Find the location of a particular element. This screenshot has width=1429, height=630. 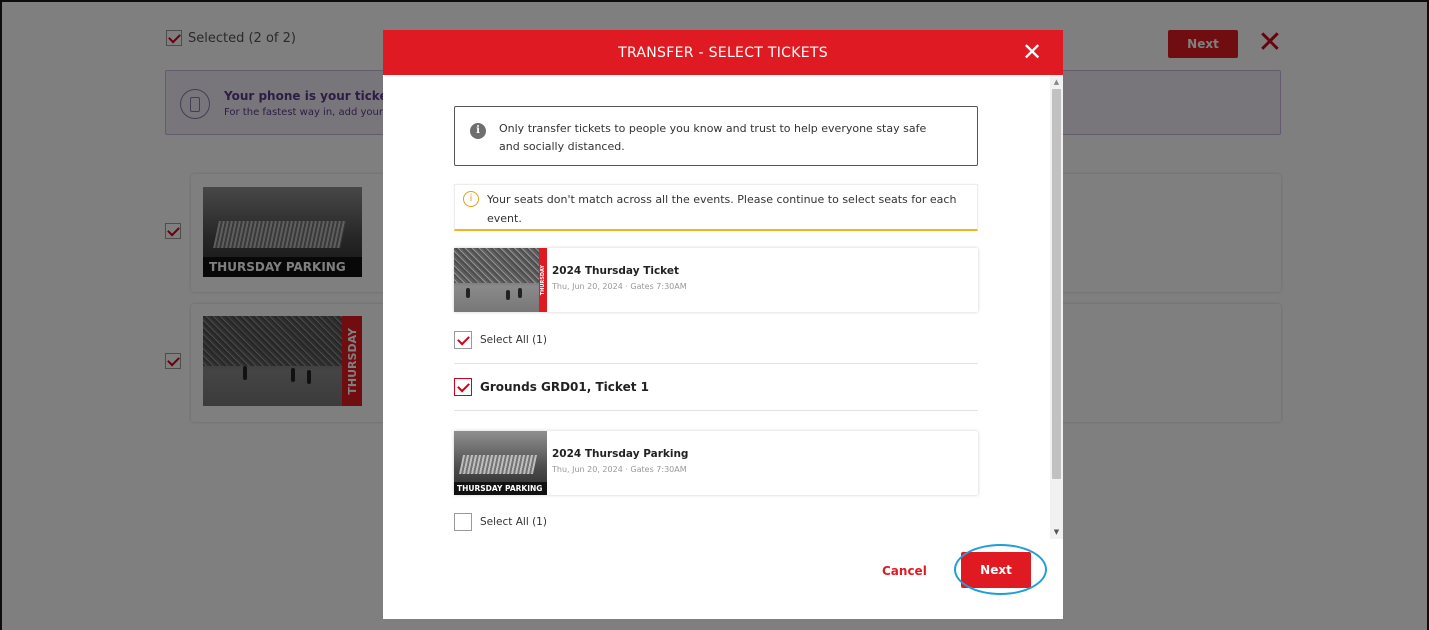

cancel-button: Cancel is located at coordinates (904, 571).